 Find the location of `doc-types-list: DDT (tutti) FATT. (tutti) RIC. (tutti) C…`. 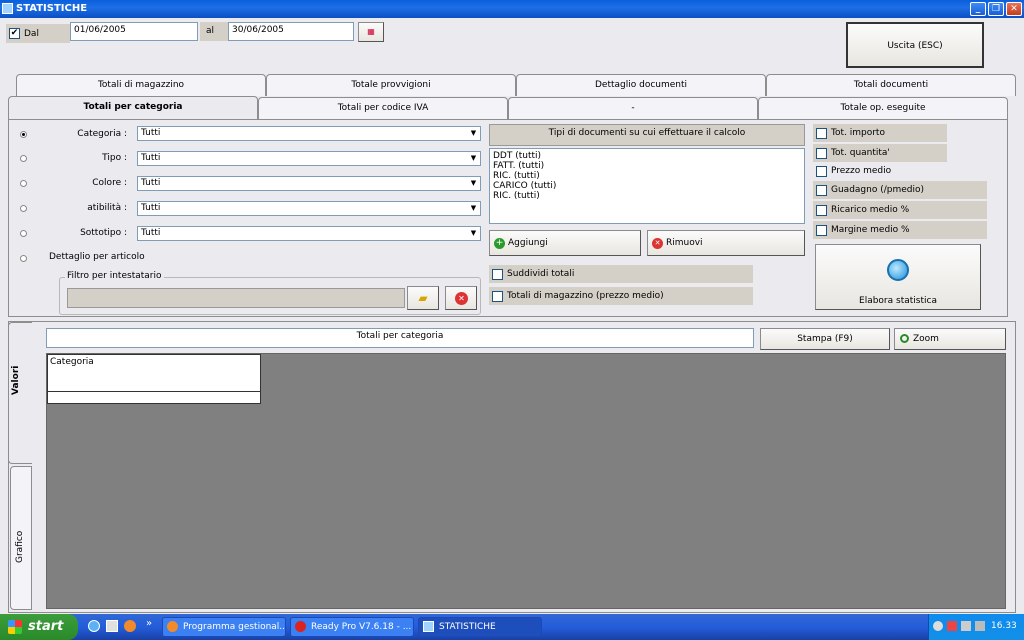

doc-types-list: DDT (tutti) FATT. (tutti) RIC. (tutti) C… is located at coordinates (647, 186).